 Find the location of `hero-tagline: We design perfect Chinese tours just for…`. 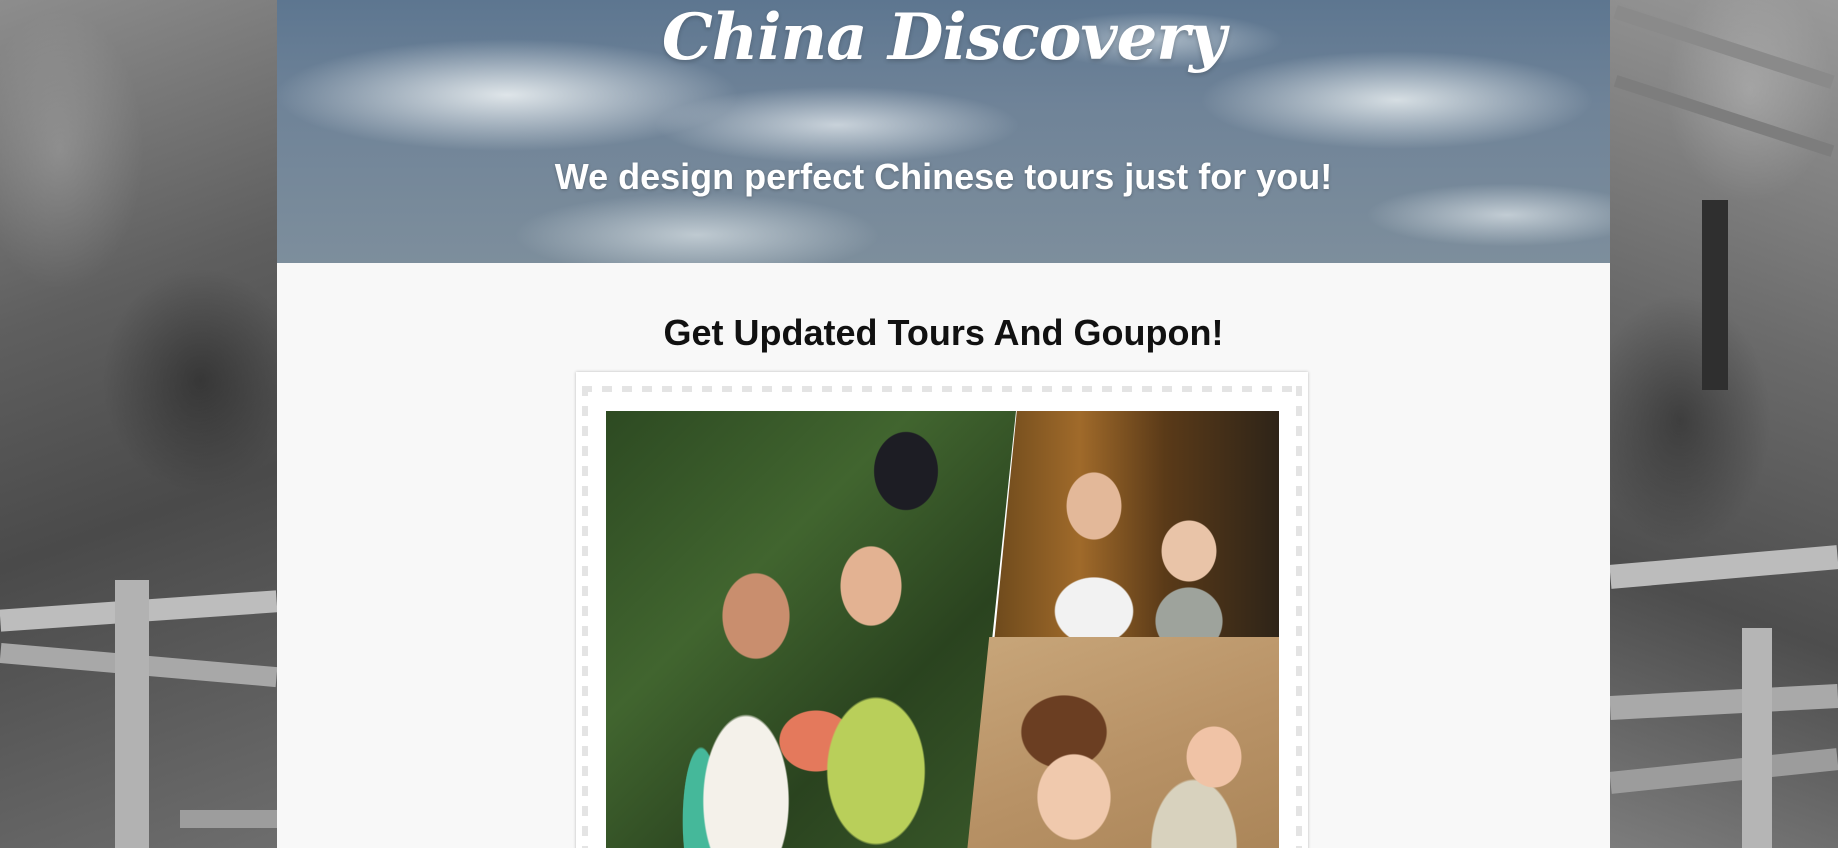

hero-tagline: We design perfect Chinese tours just for… is located at coordinates (943, 176).